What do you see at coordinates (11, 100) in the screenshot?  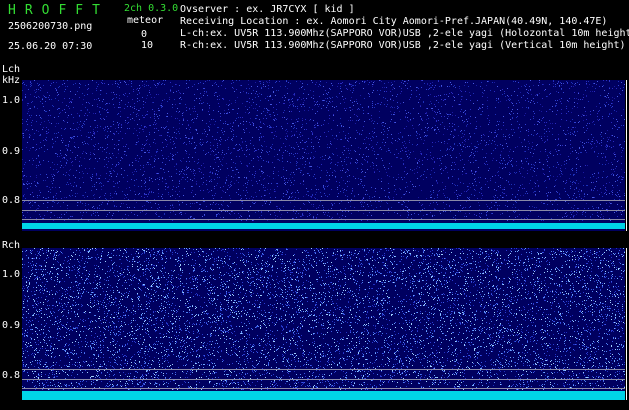 I see `lch-ytick-1: 1.0` at bounding box center [11, 100].